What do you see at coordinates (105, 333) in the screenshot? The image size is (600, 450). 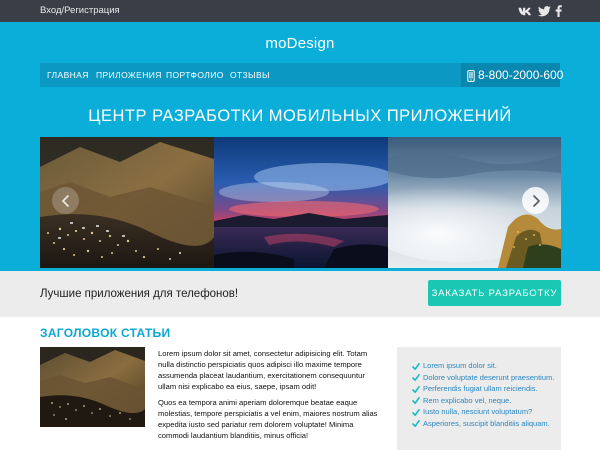 I see `article-title: ЗАГОЛОВОК СТАТЬИ` at bounding box center [105, 333].